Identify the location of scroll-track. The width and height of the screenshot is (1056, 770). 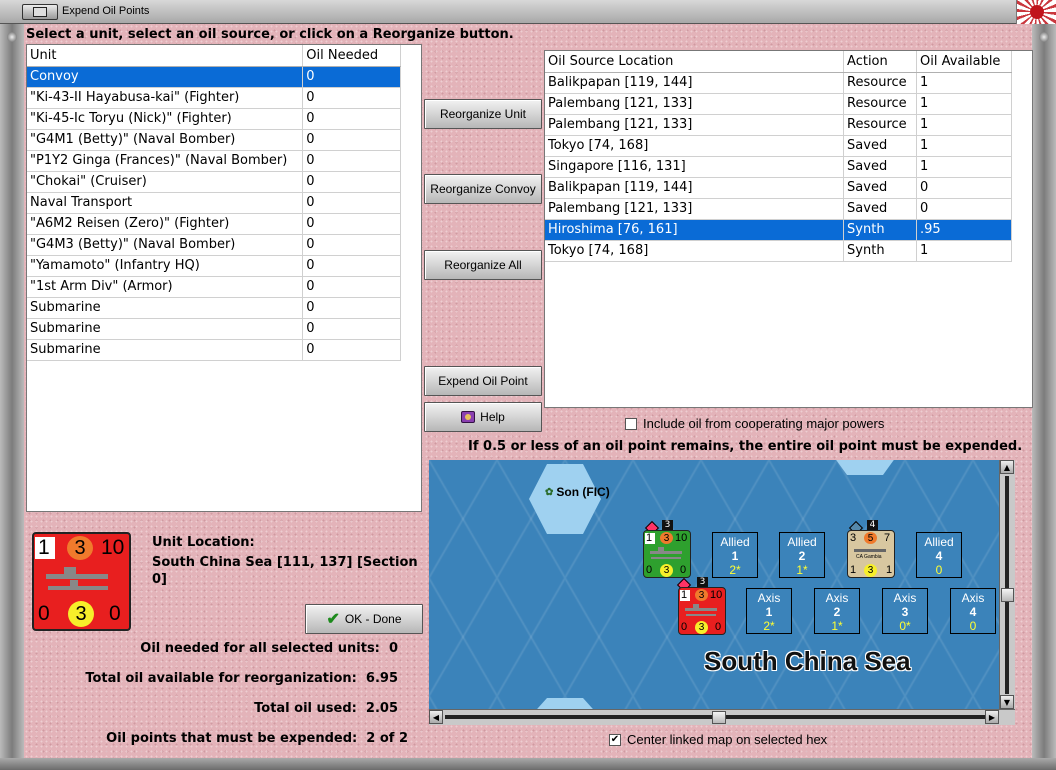
(1007, 585).